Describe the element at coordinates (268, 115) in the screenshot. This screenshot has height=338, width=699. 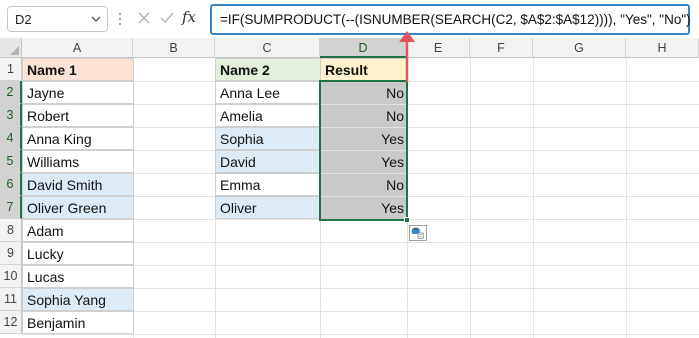
I see `cell-c3: Amelia` at that location.